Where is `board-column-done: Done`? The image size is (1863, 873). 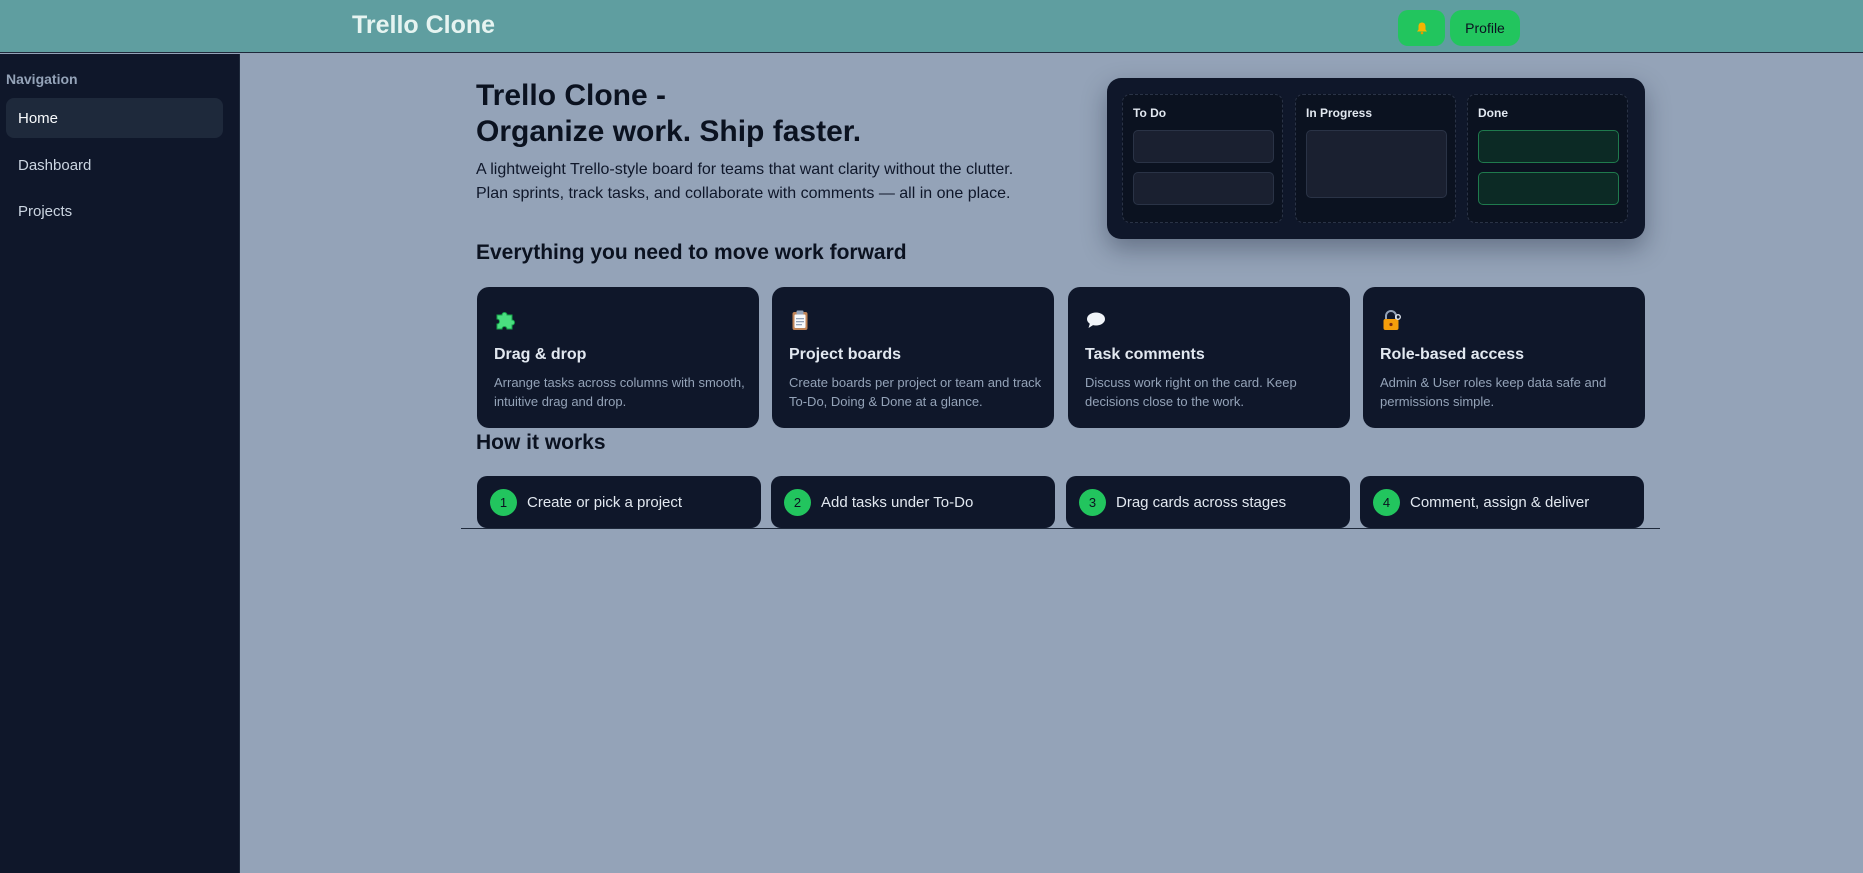
board-column-done: Done is located at coordinates (1547, 158).